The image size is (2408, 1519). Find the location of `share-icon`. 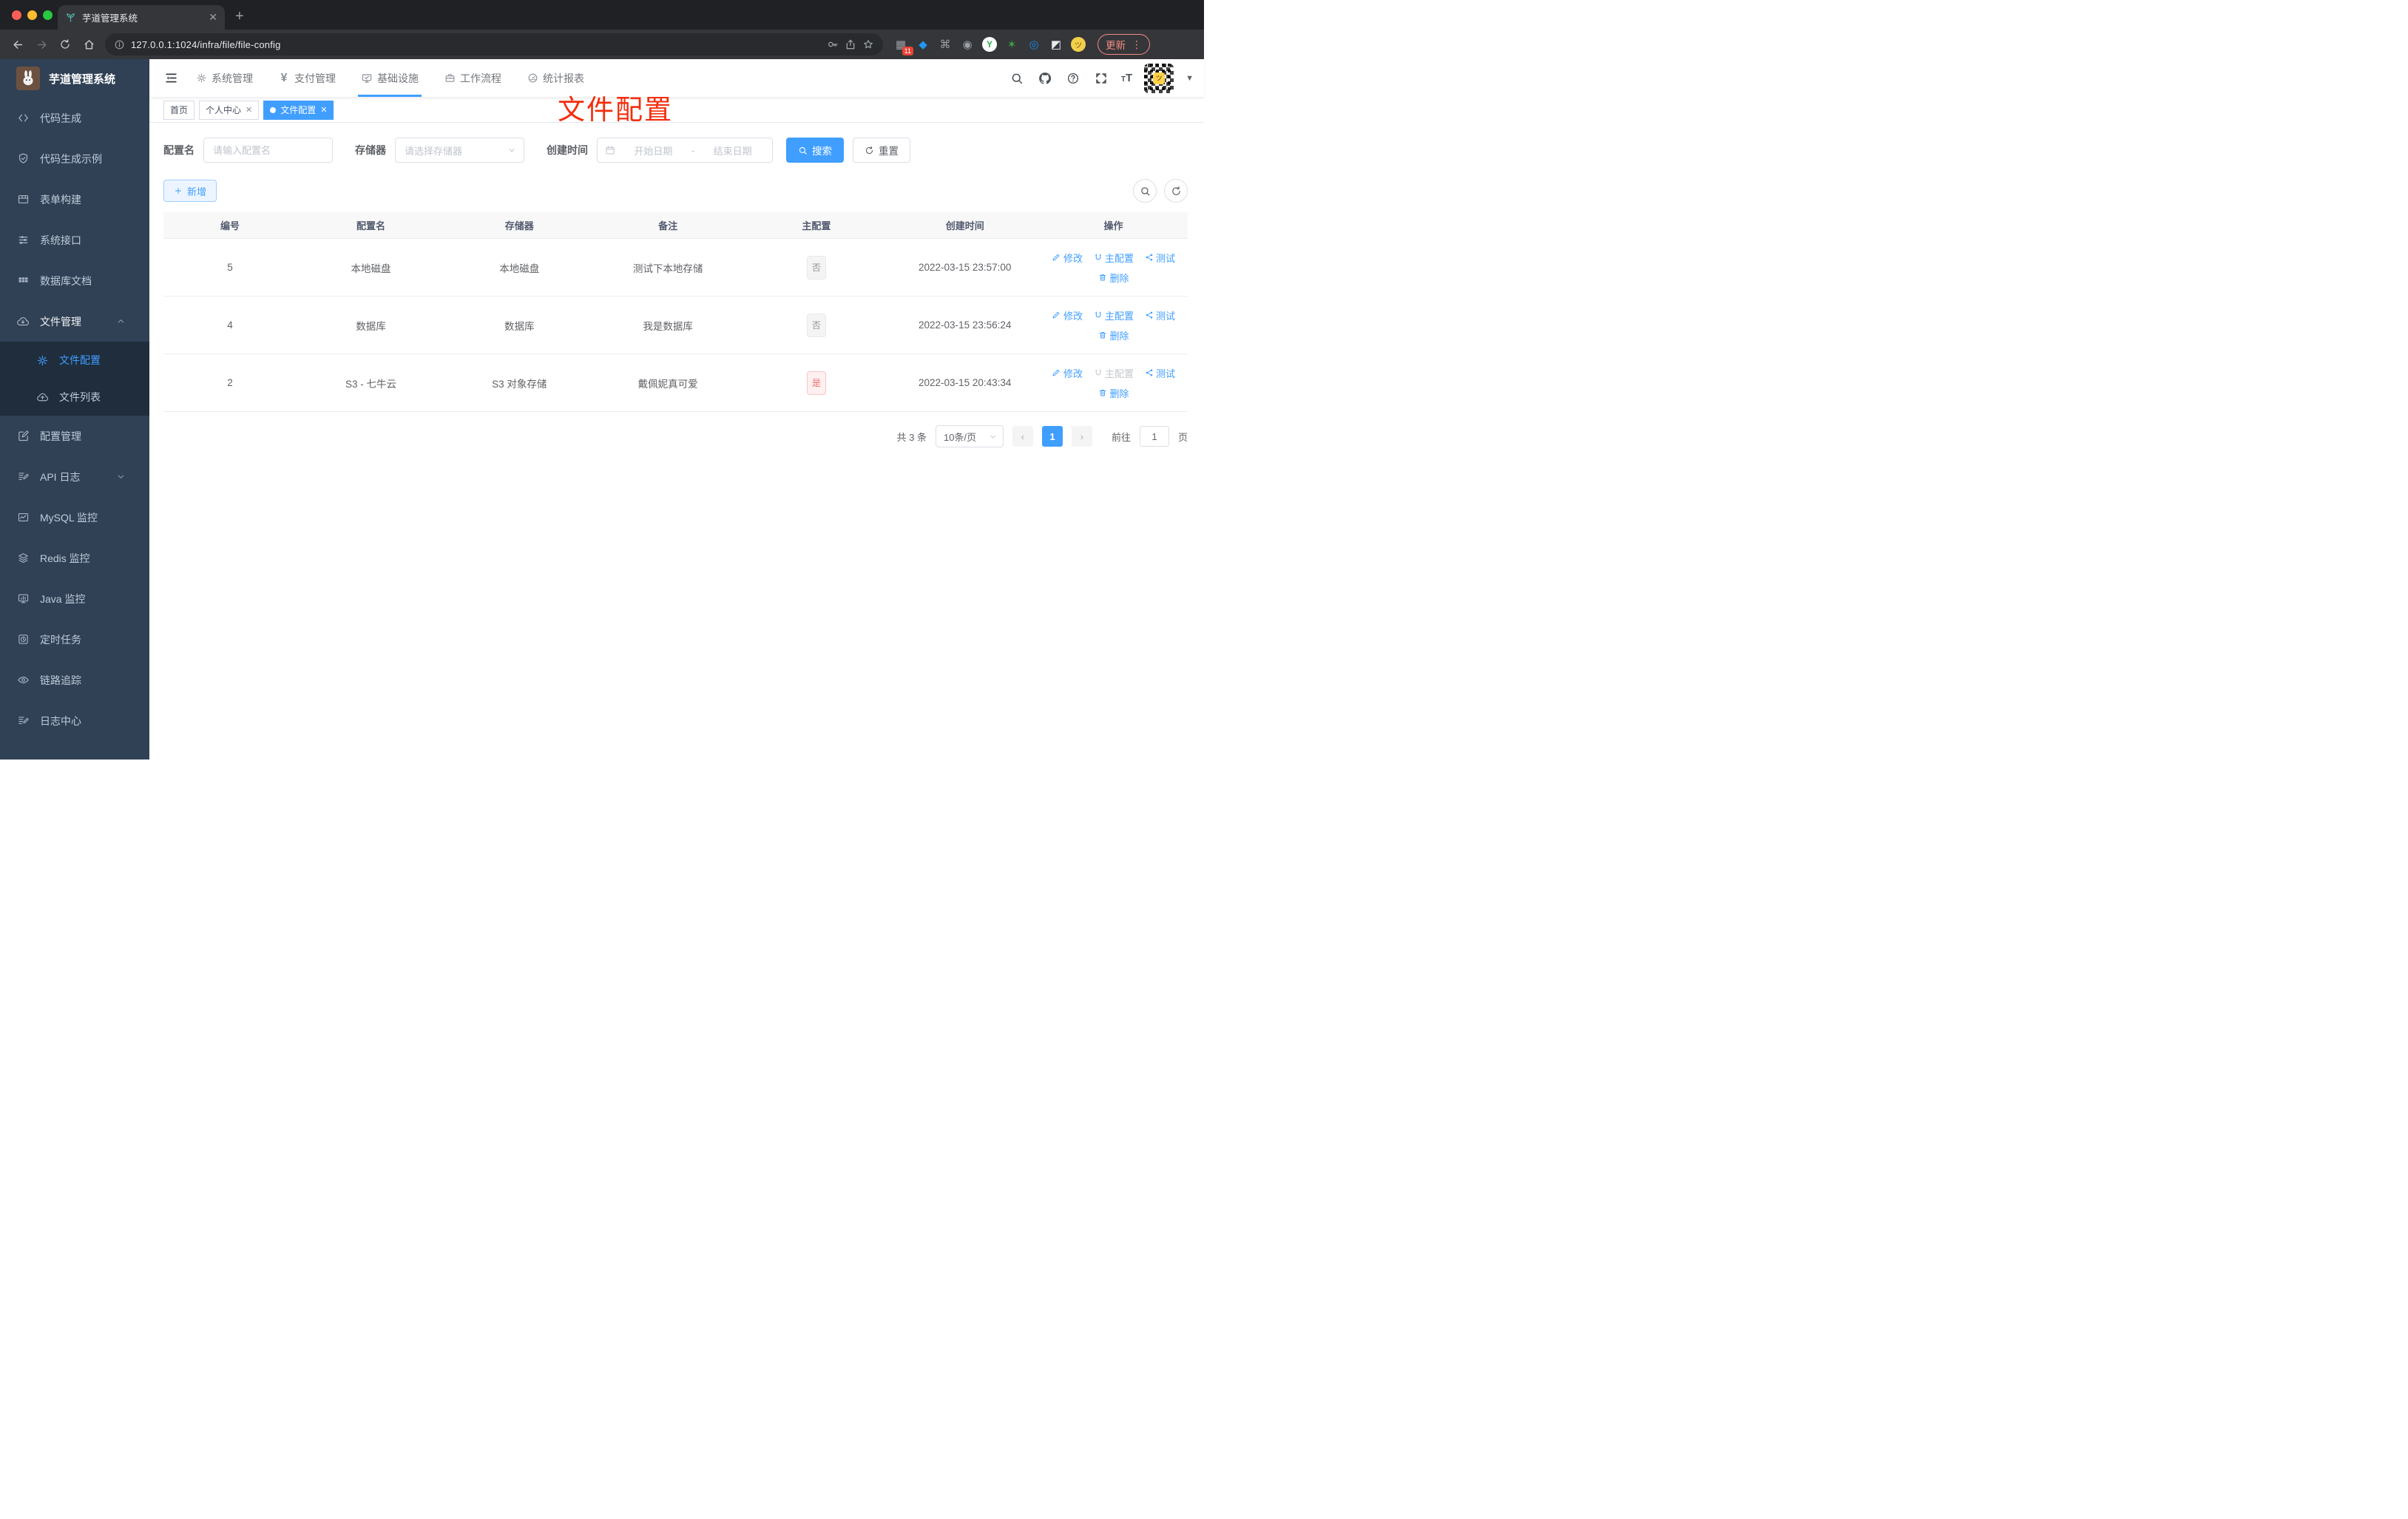

share-icon is located at coordinates (850, 44).